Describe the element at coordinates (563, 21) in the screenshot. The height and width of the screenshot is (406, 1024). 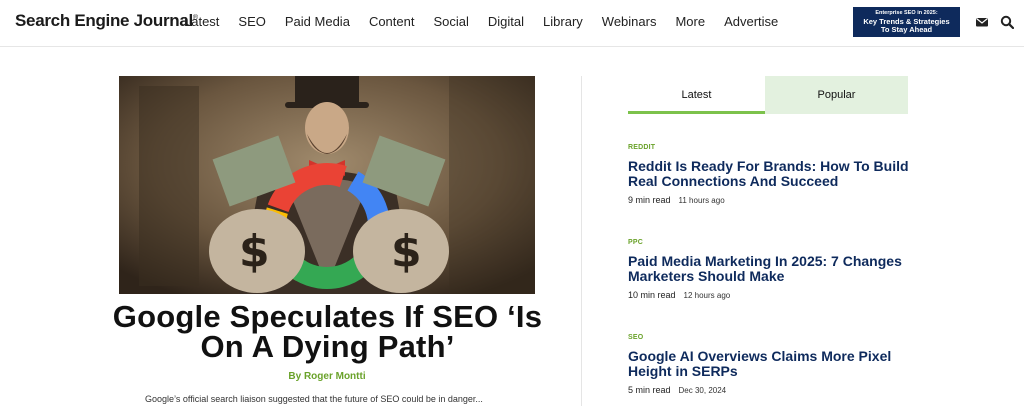
I see `nav-library: Library` at that location.